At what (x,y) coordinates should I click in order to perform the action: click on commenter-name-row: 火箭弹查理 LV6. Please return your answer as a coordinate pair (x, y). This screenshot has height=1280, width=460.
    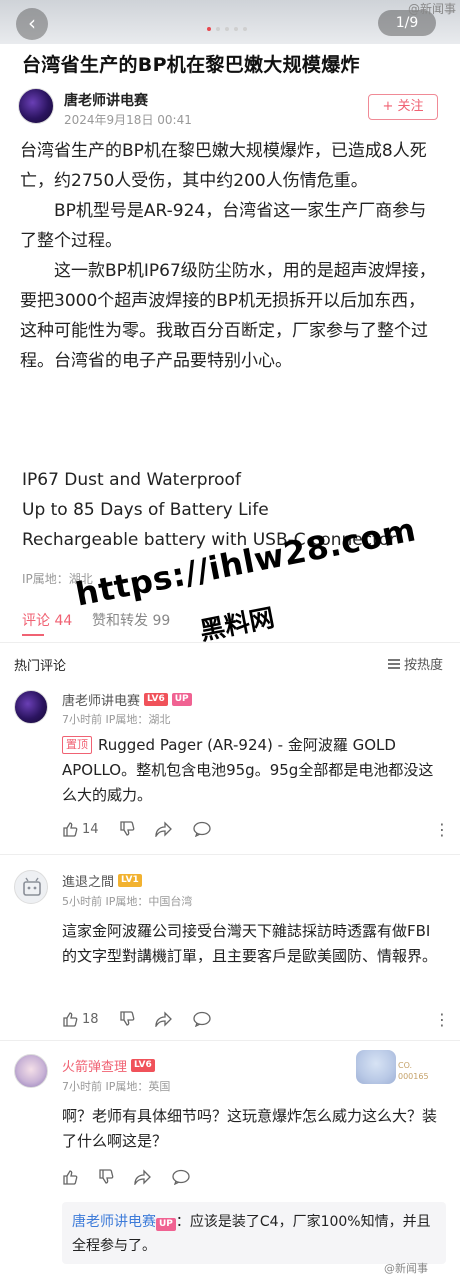
    Looking at the image, I should click on (108, 1065).